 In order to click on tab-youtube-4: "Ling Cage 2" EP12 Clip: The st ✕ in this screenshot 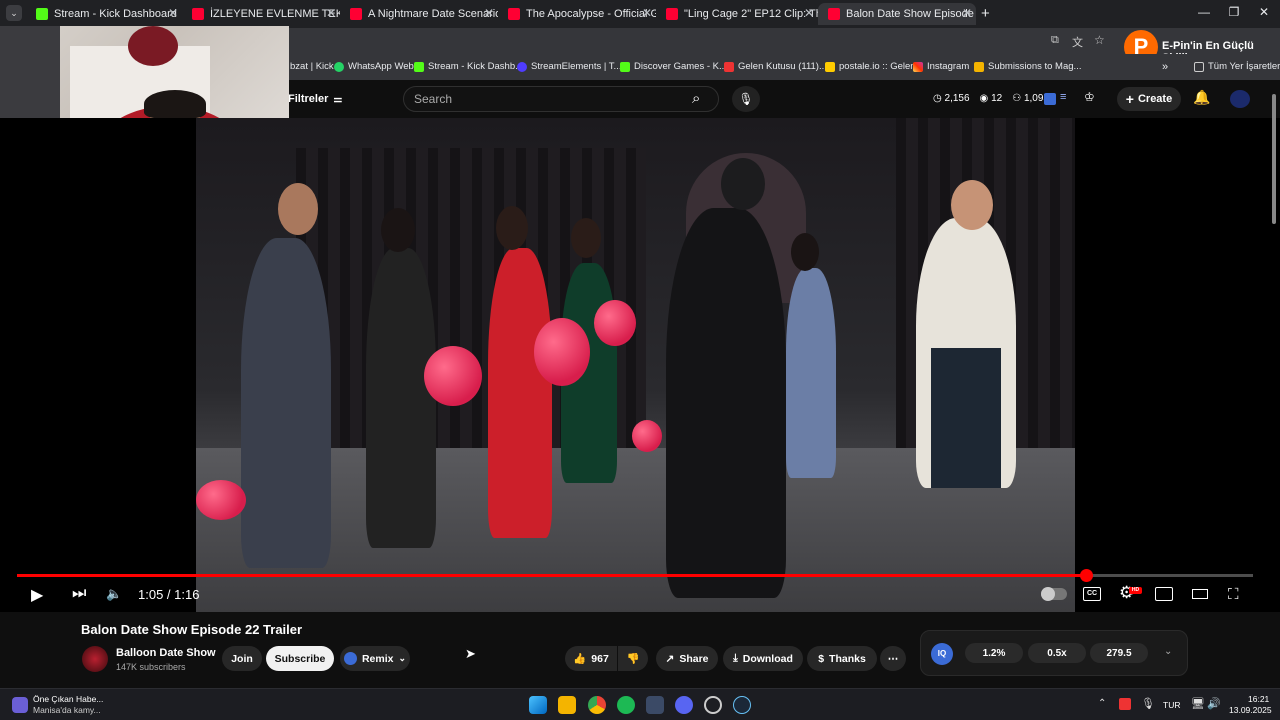, I will do `click(737, 14)`.